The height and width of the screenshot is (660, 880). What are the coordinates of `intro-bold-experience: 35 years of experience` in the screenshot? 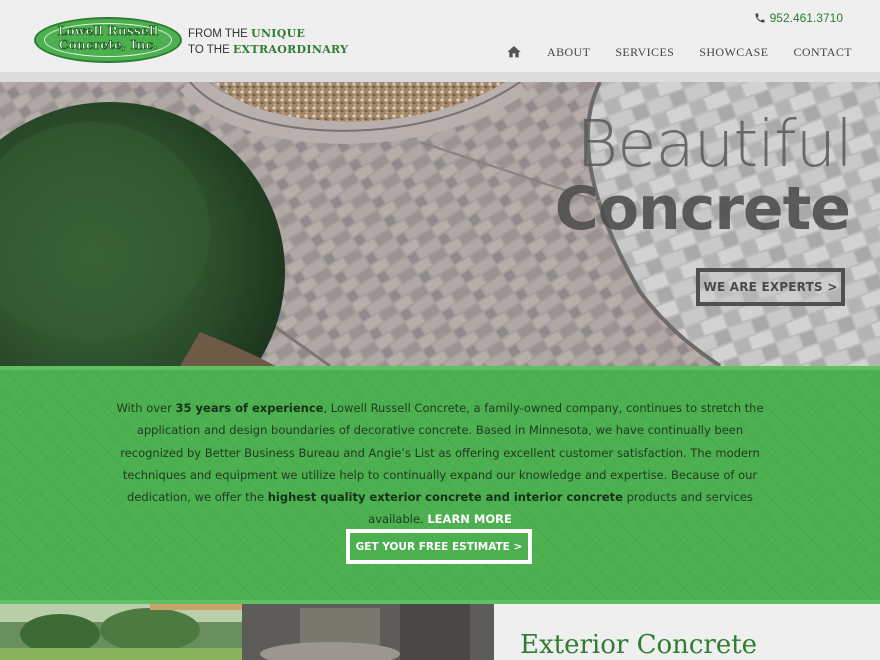 It's located at (249, 408).